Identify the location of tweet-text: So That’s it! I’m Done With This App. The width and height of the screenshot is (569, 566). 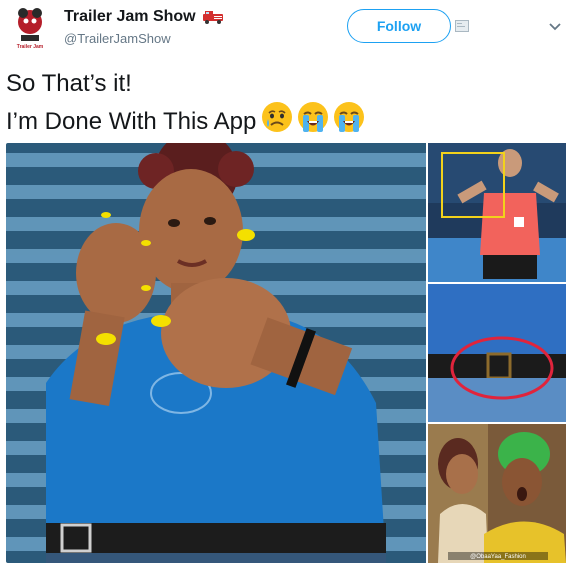
(281, 103).